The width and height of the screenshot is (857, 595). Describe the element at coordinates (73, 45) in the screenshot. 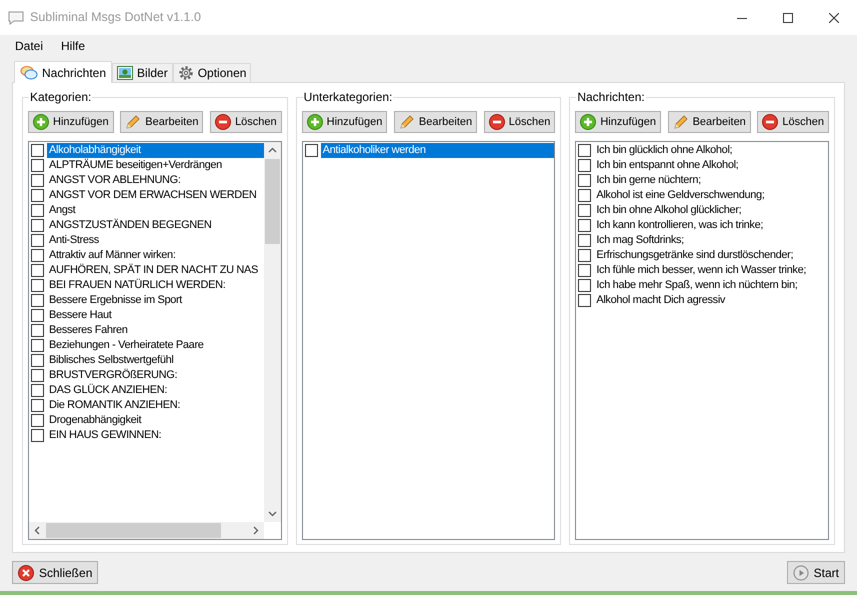

I see `menu-item: Hilfe` at that location.